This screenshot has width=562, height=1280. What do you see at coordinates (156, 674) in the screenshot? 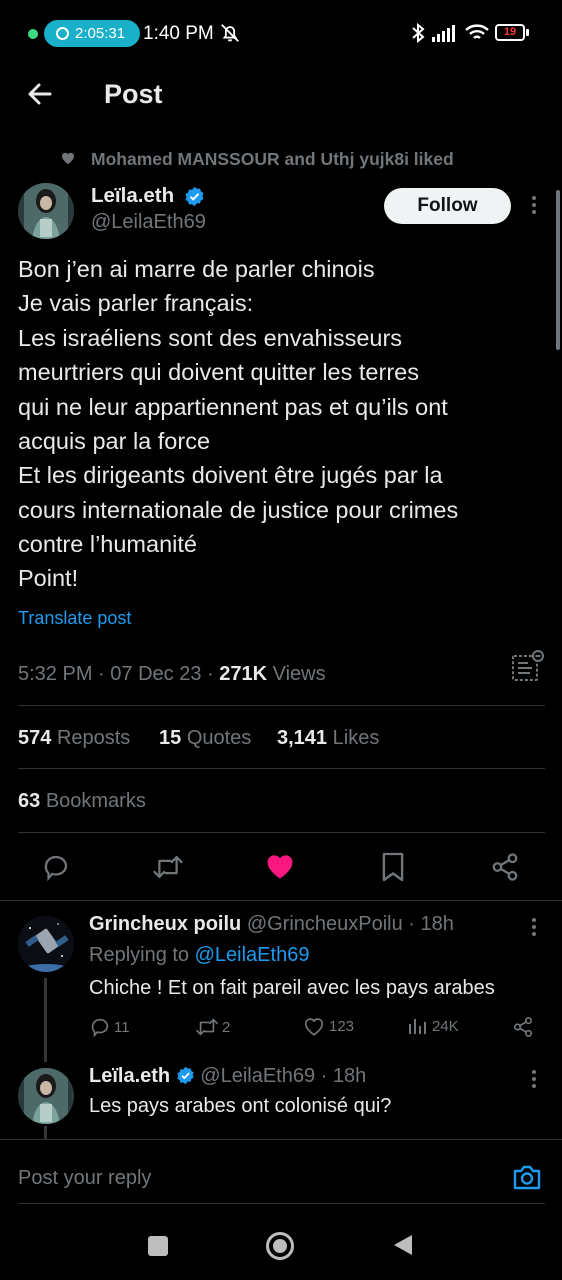
I see `tweet-date: 07 Dec 23` at bounding box center [156, 674].